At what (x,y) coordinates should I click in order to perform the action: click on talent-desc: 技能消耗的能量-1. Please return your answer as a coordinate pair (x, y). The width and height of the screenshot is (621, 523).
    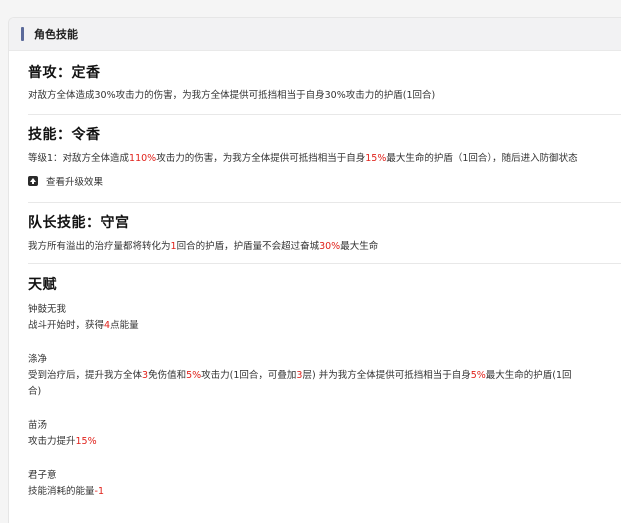
    Looking at the image, I should click on (66, 491).